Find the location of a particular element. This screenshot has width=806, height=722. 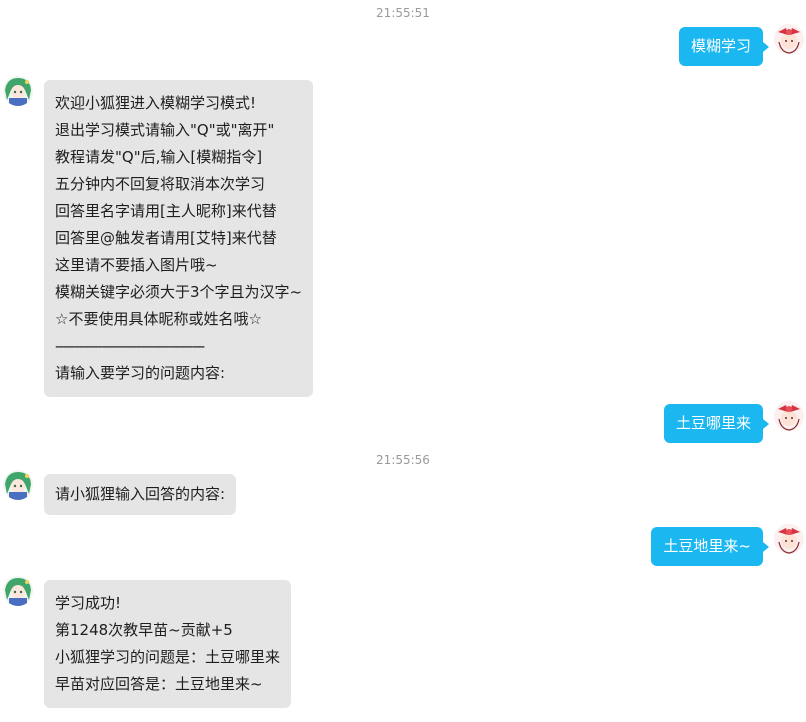

message-text: 欢迎小狐狸进入模糊学习模式! is located at coordinates (156, 103).